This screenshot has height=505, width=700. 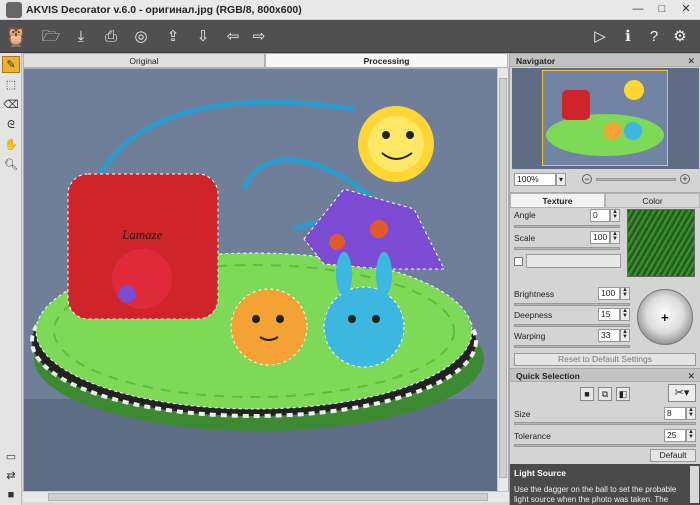 What do you see at coordinates (625, 293) in the screenshot?
I see `brightness-spinner: ▲ ▼` at bounding box center [625, 293].